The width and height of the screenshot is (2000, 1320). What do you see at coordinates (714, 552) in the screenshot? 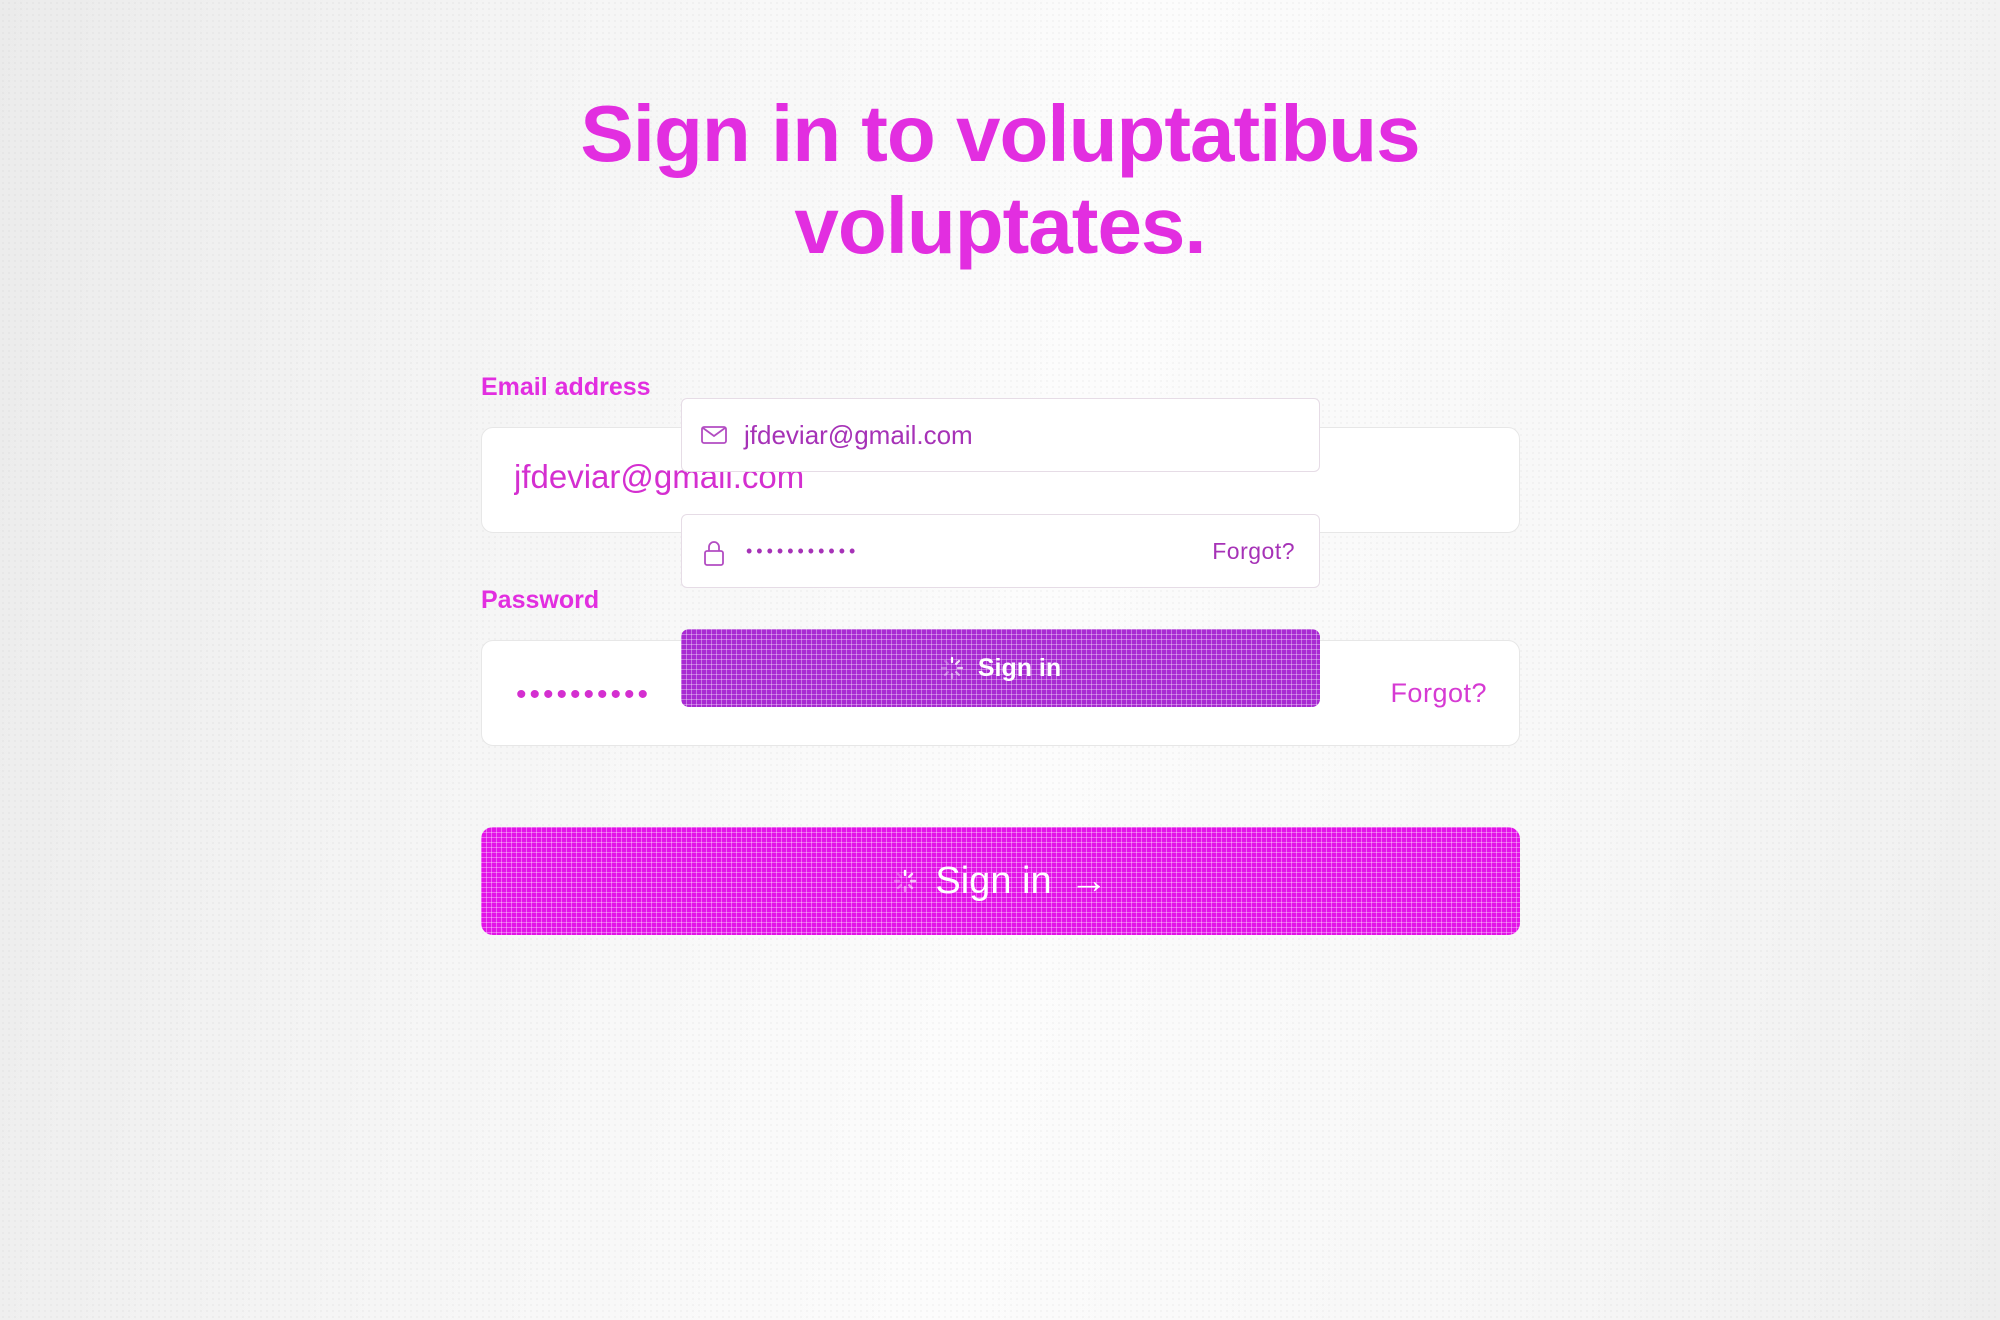
I see `lock-icon` at bounding box center [714, 552].